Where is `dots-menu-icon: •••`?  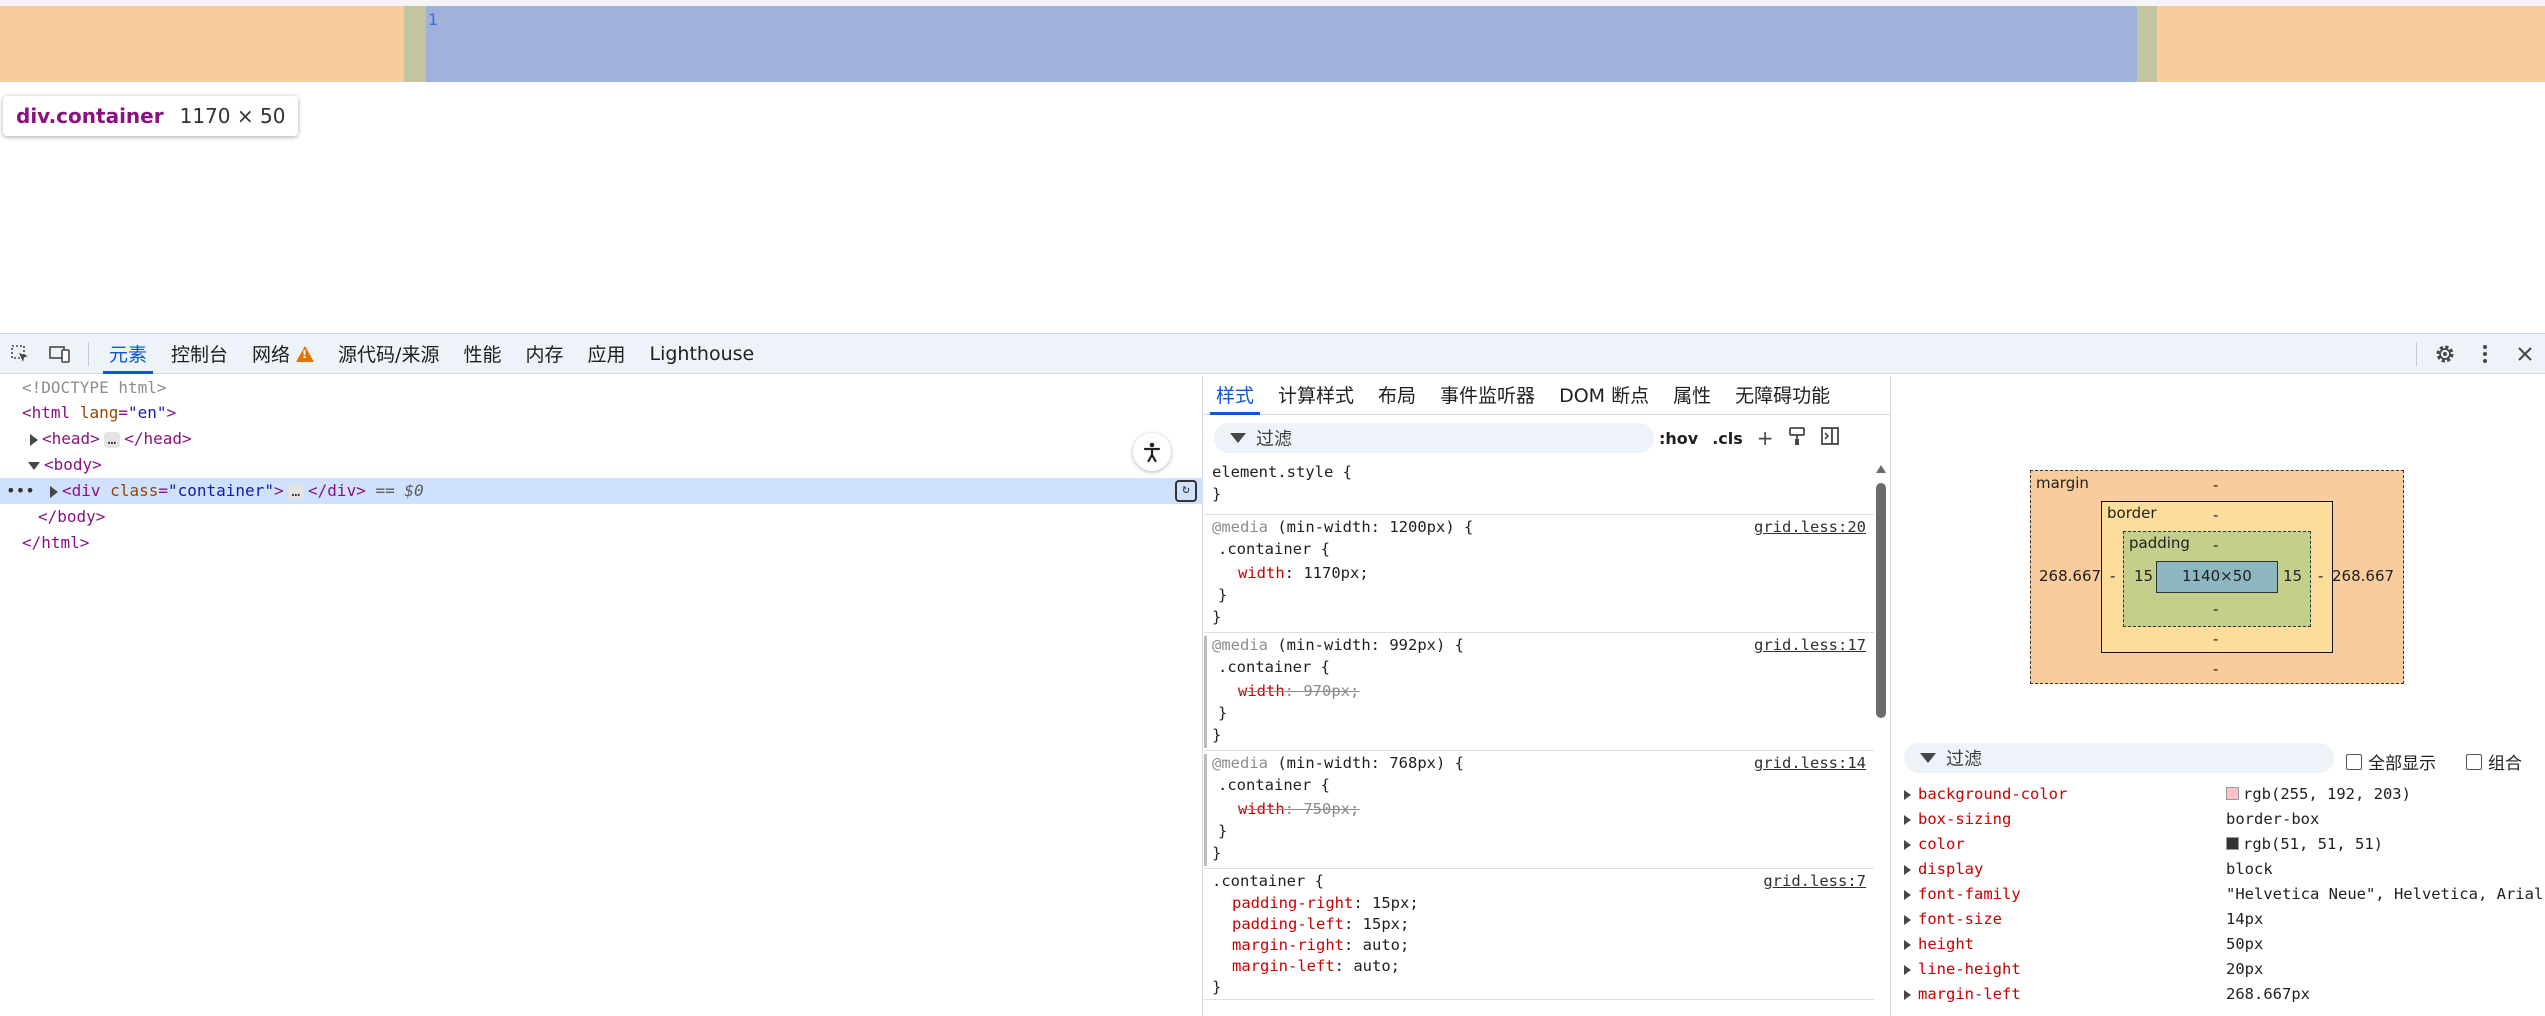
dots-menu-icon: ••• is located at coordinates (20, 491).